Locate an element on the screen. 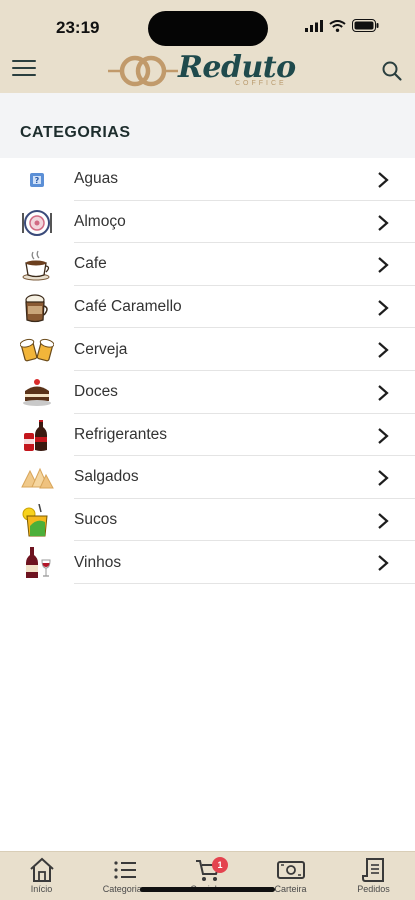 The image size is (415, 900). brand-subtitle: COFFICE is located at coordinates (261, 83).